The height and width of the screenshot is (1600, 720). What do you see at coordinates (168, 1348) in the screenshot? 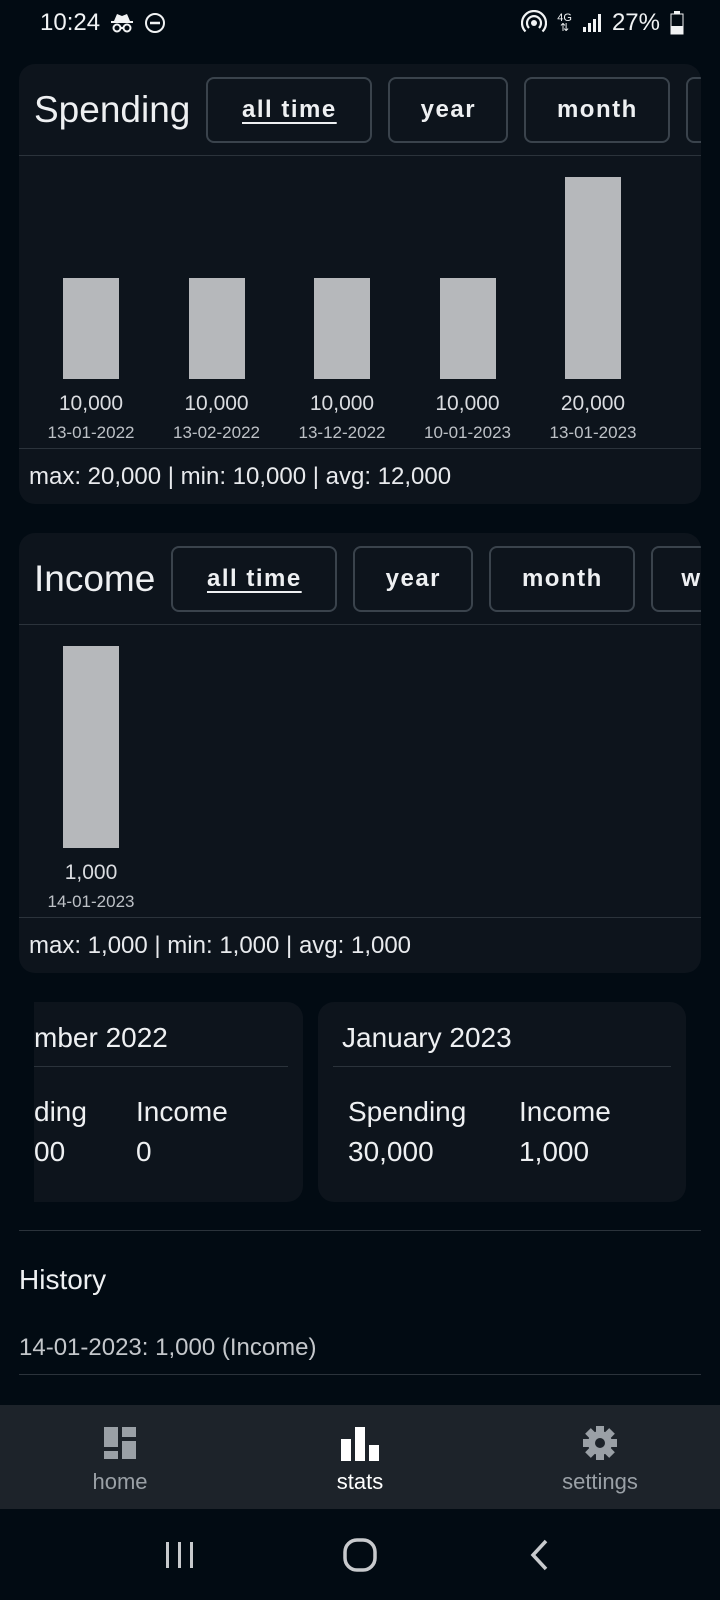
I see `history-entry: 14-01-2023: 1,000 (Income)` at bounding box center [168, 1348].